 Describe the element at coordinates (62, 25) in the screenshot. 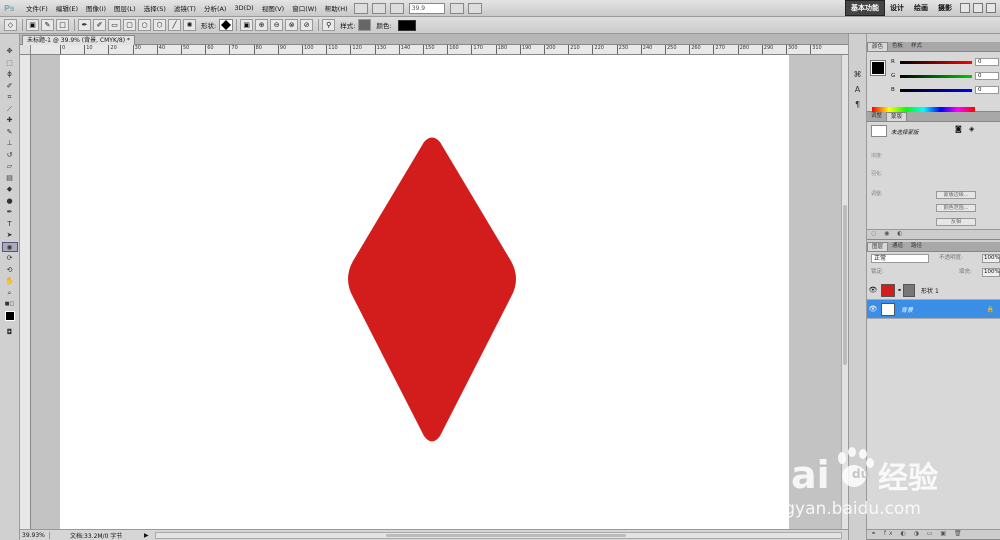

I see `fill-pixels-mode-icon: □` at that location.